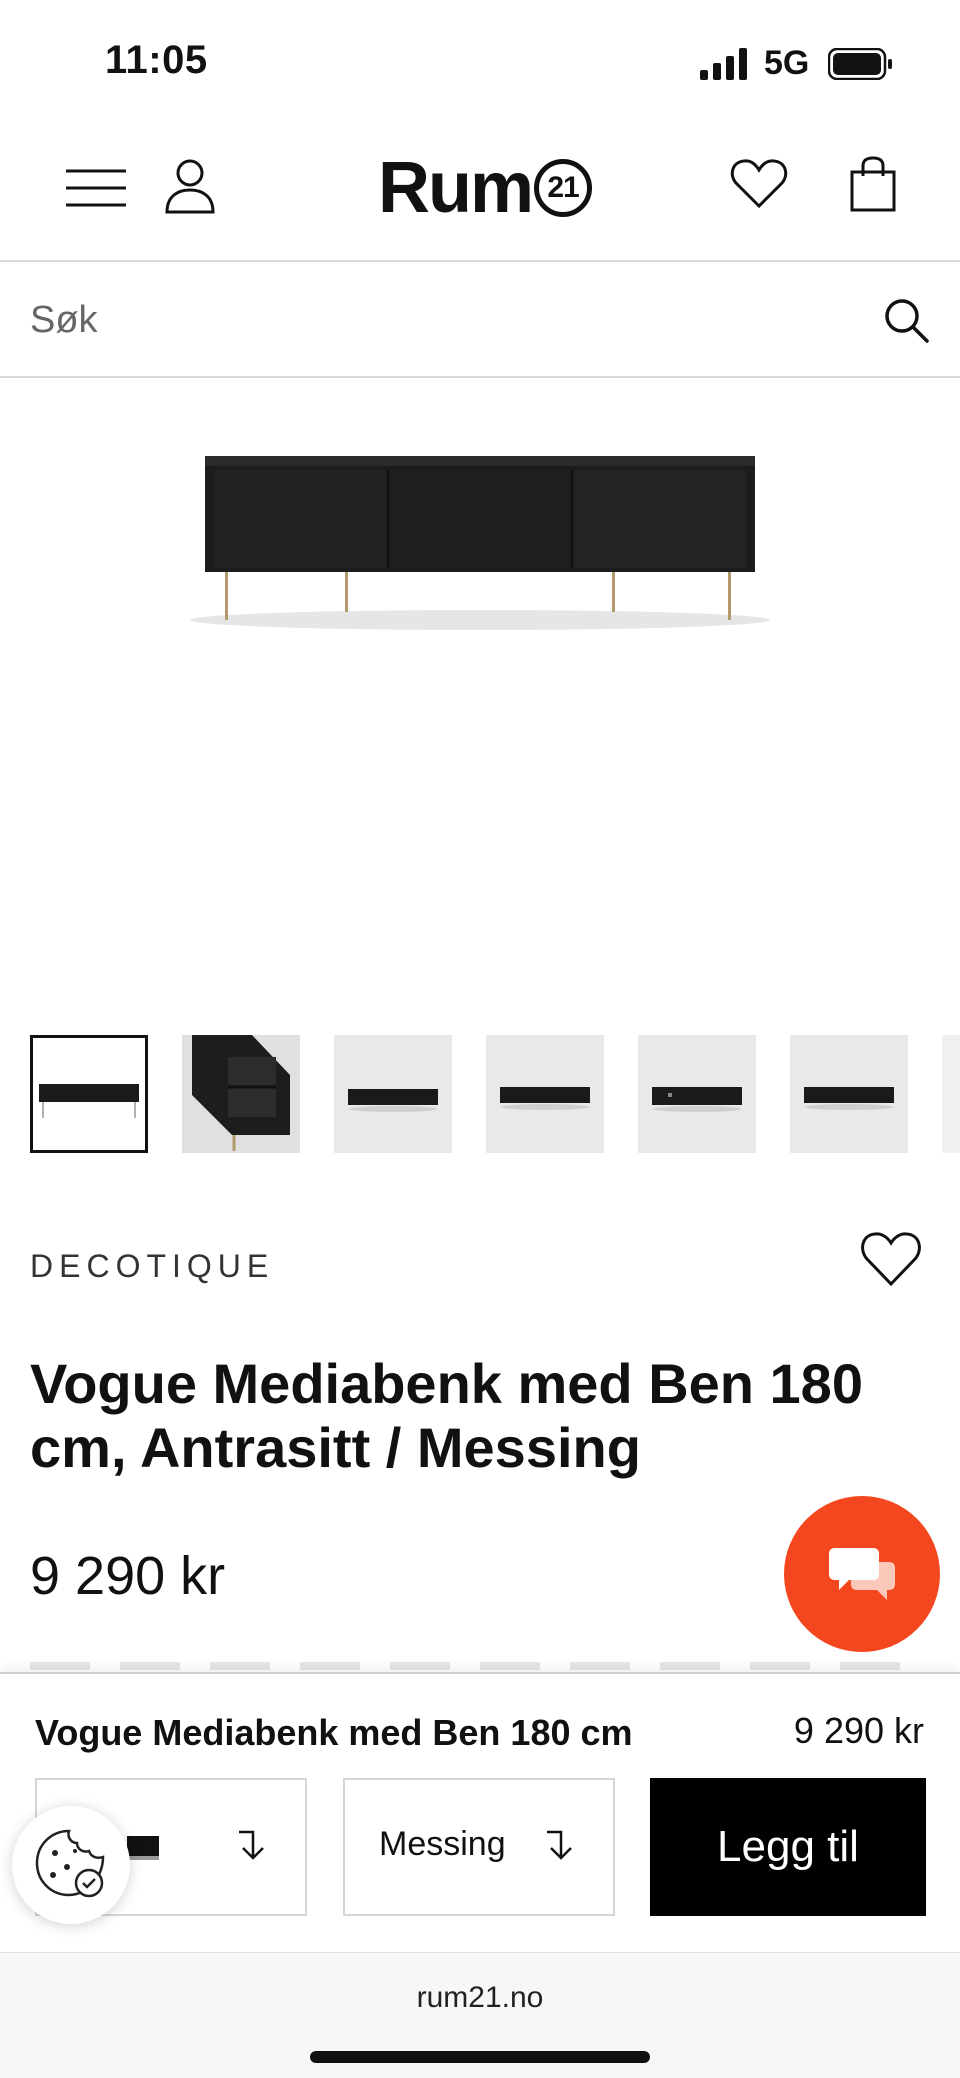  I want to click on search-icon, so click(906, 320).